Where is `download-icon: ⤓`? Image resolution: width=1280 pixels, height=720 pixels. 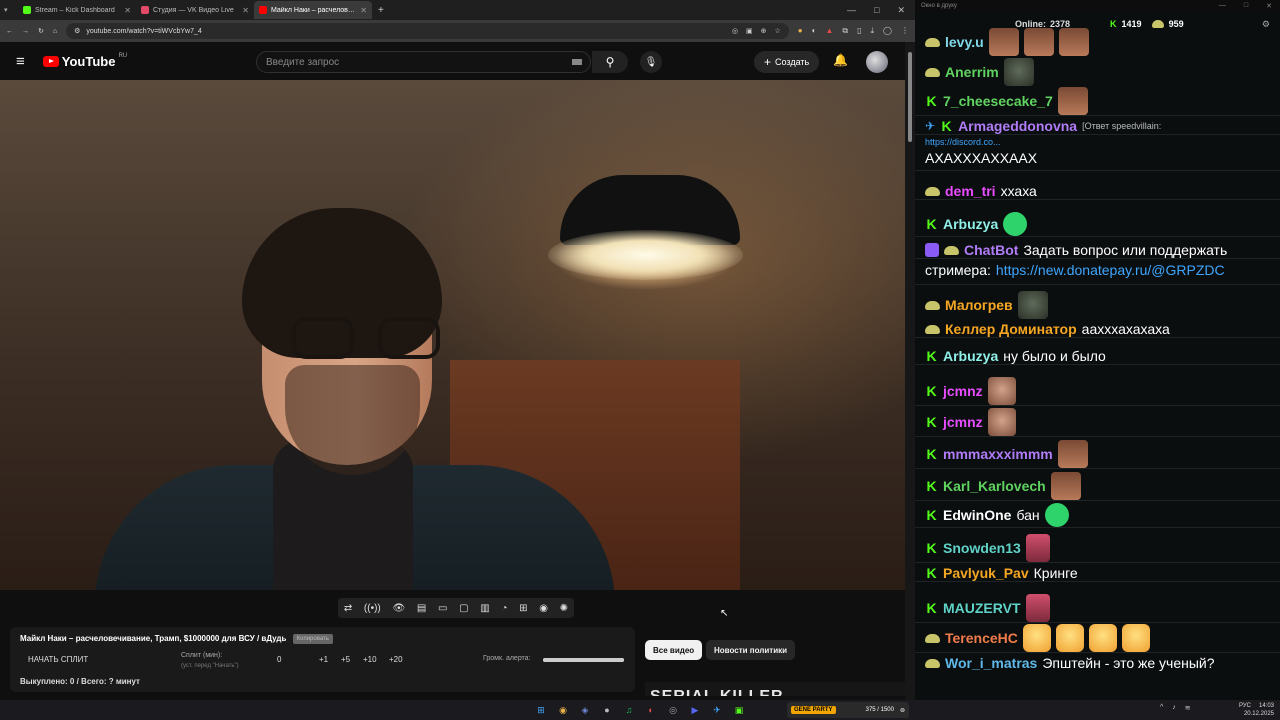
download-icon: ⤓ is located at coordinates (873, 31).